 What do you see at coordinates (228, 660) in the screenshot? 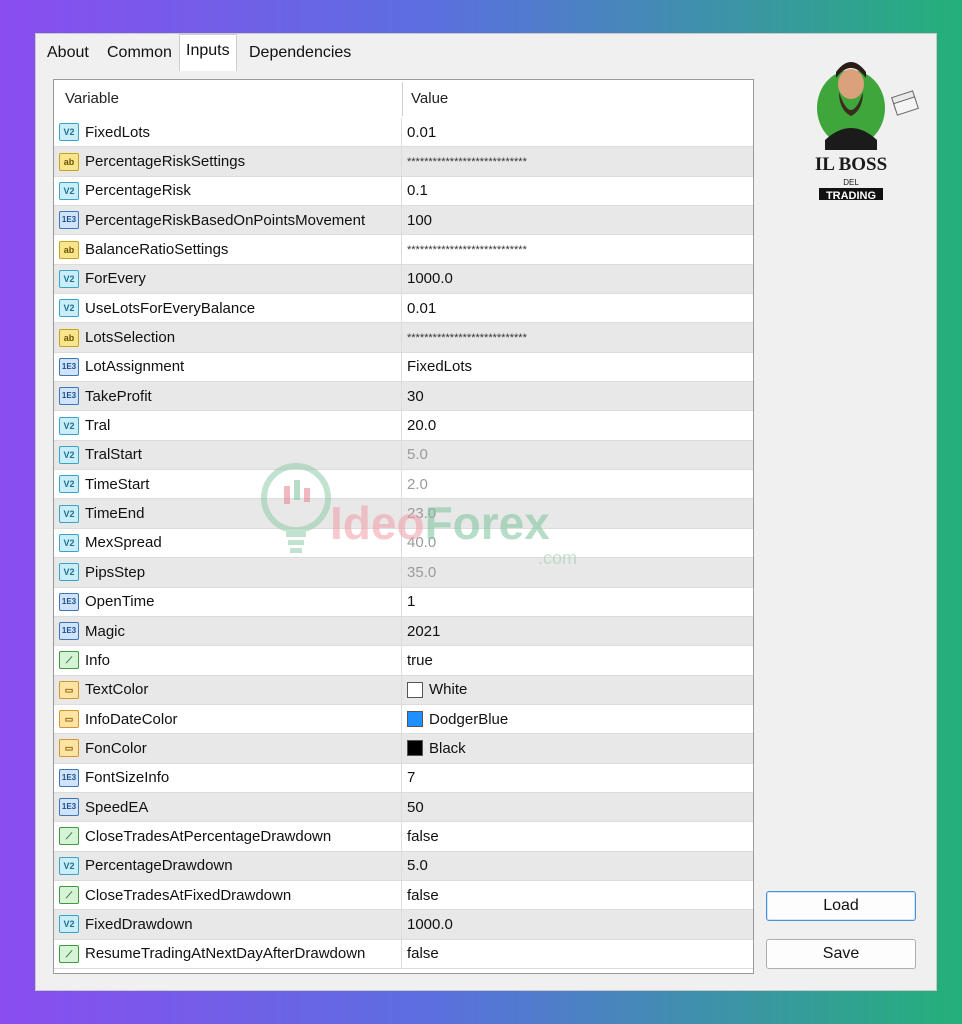
I see `variable-cell: ⟋ Info` at bounding box center [228, 660].